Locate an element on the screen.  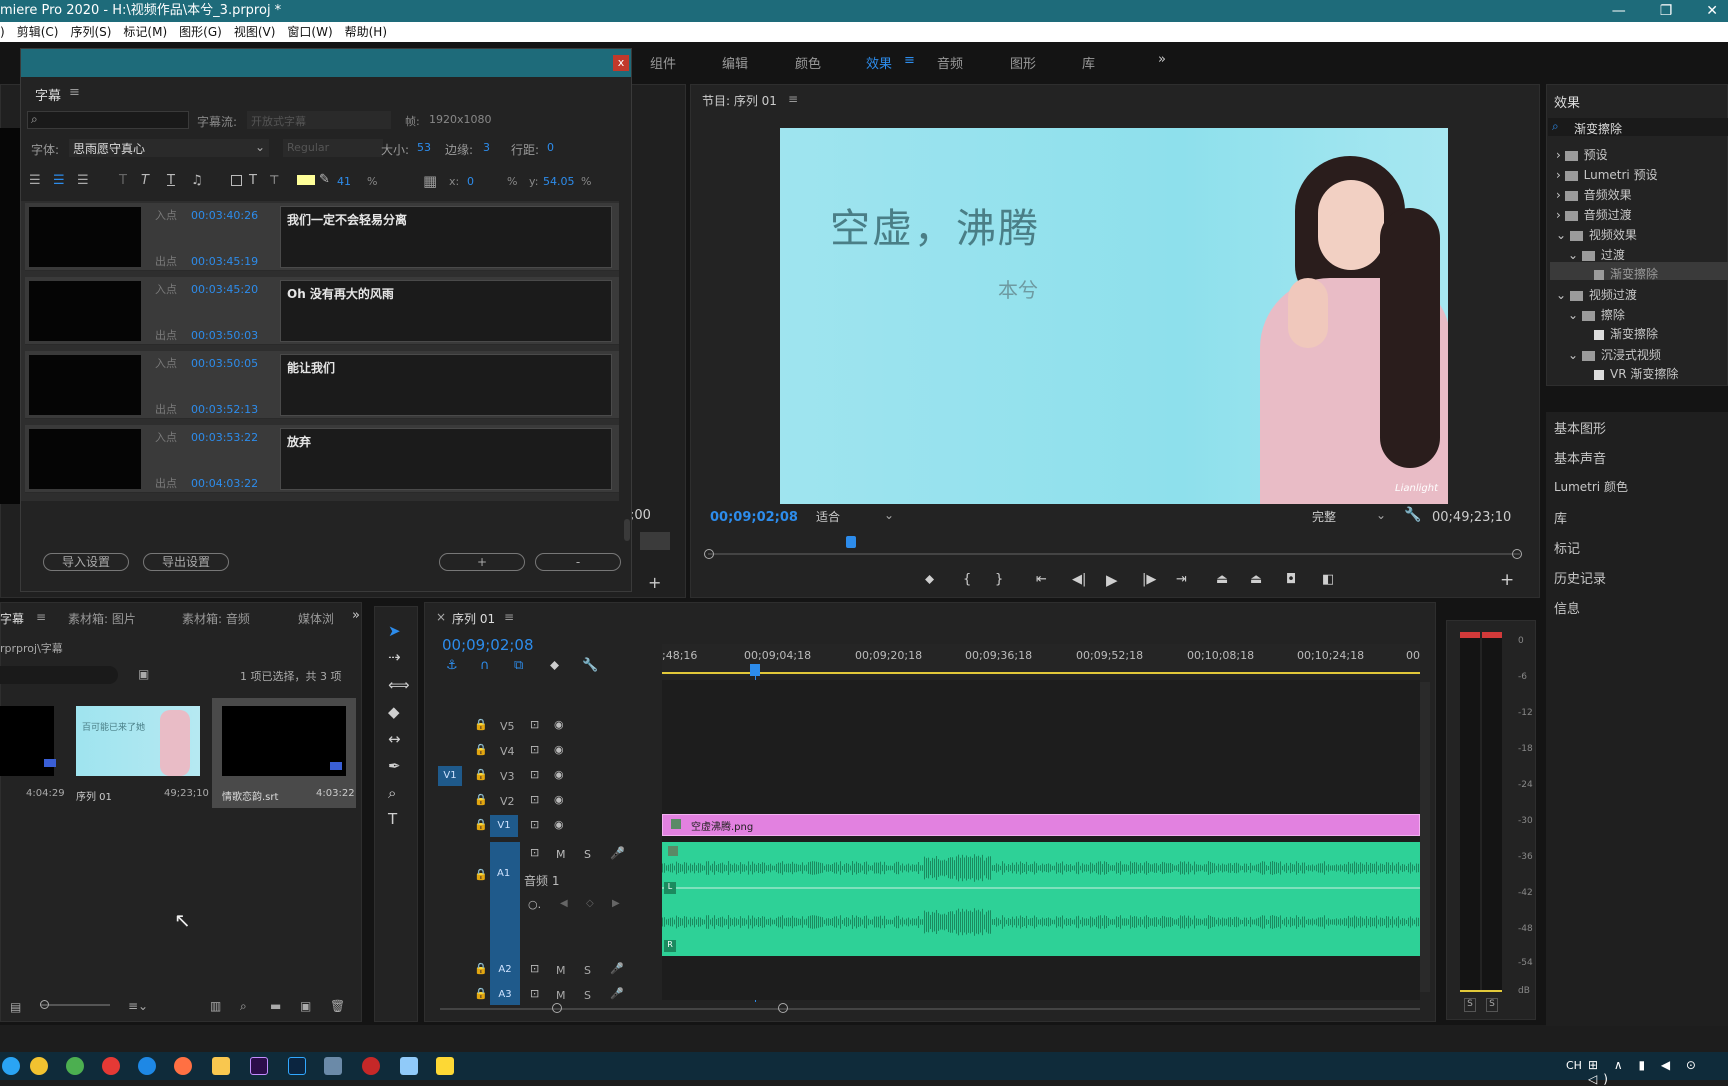
scroll-end-handle is located at coordinates (783, 1008).